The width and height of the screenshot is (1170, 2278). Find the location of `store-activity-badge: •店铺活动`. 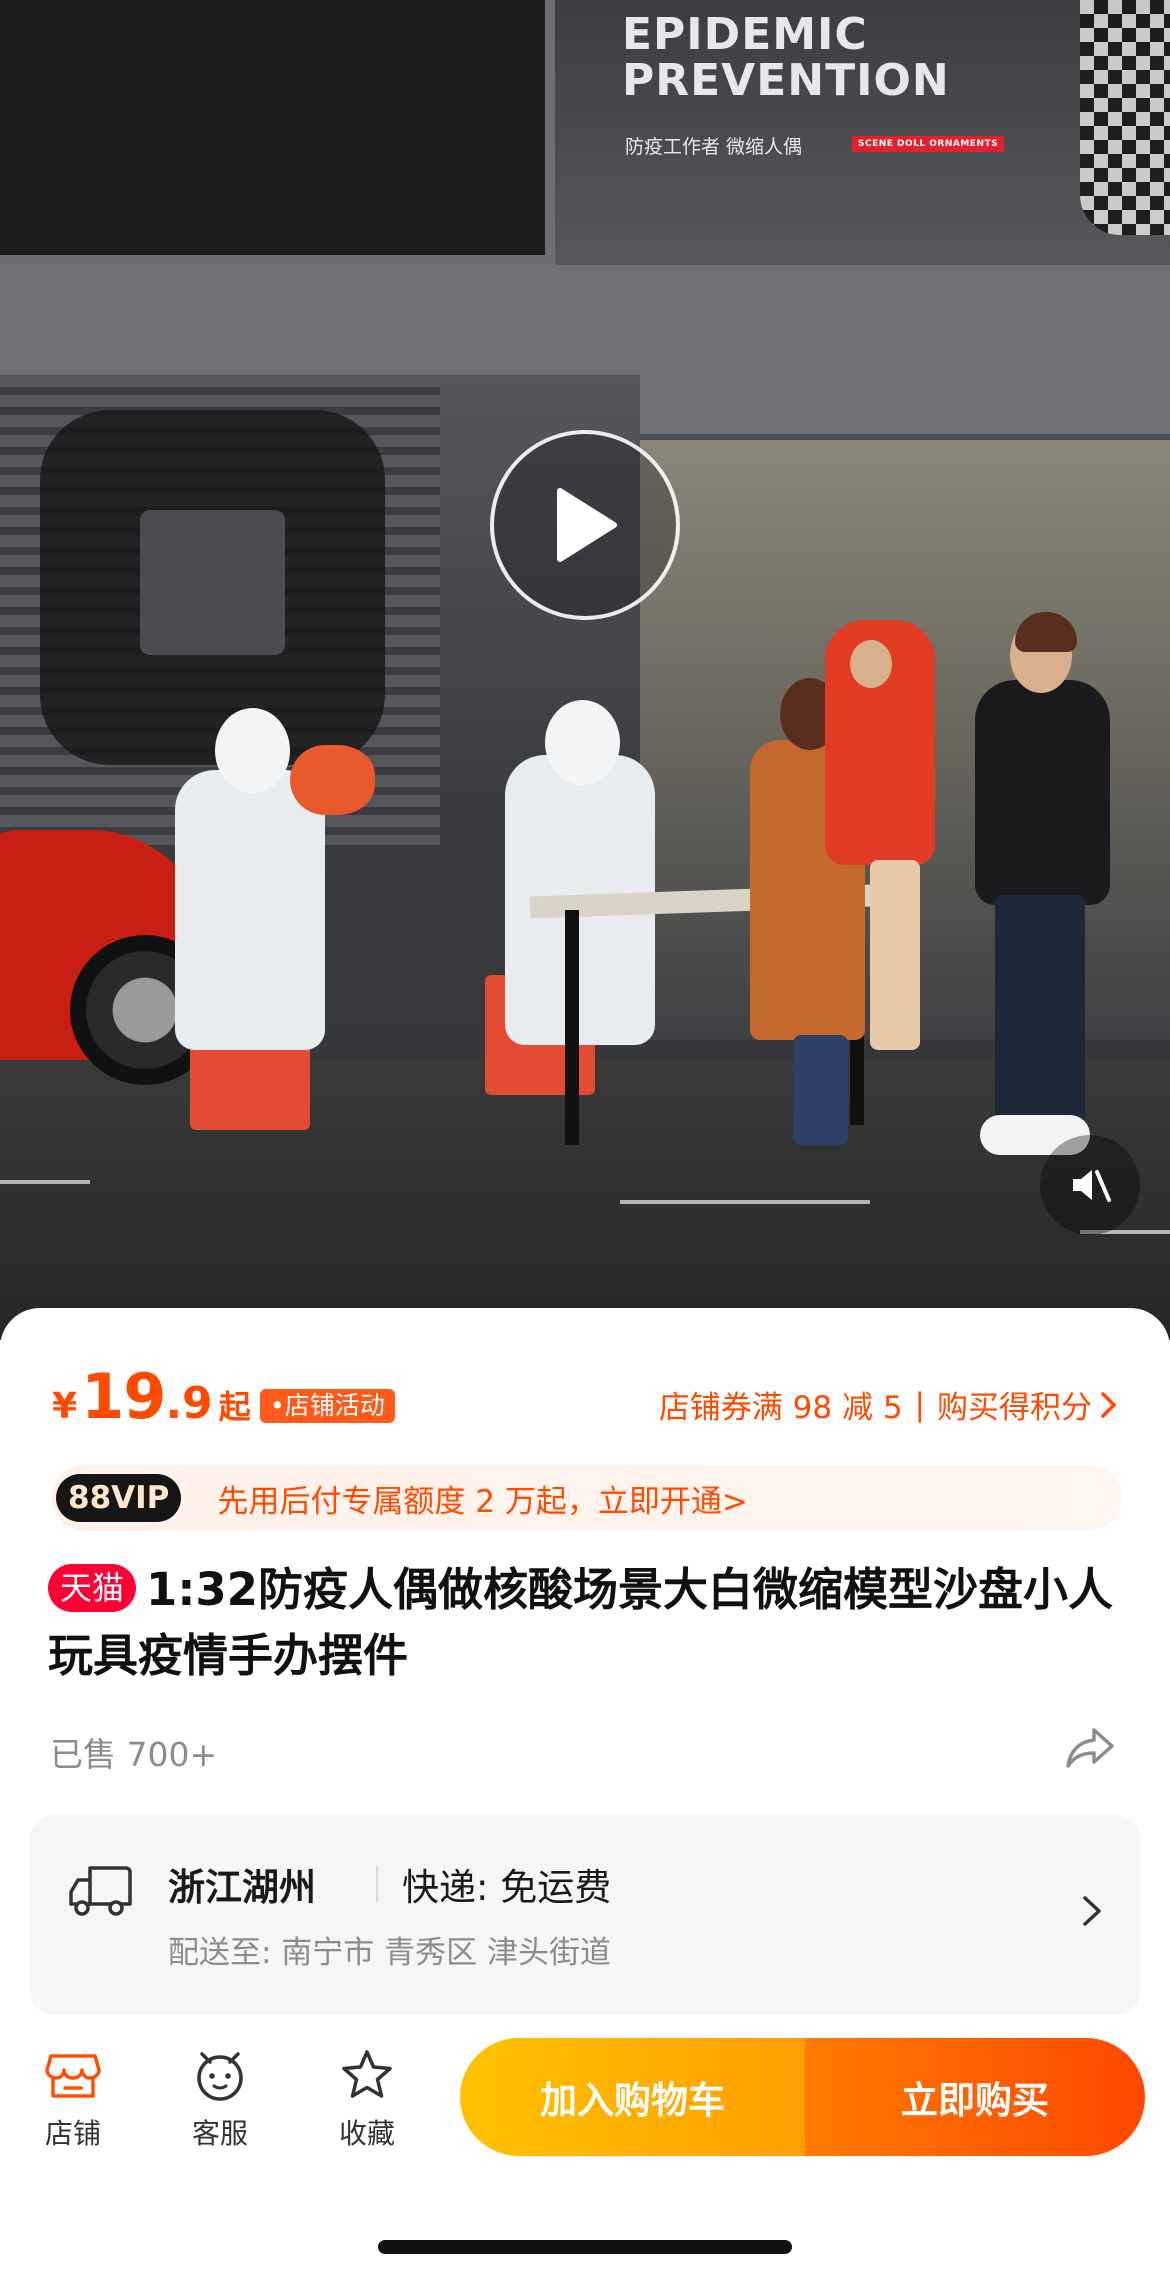

store-activity-badge: •店铺活动 is located at coordinates (327, 1406).